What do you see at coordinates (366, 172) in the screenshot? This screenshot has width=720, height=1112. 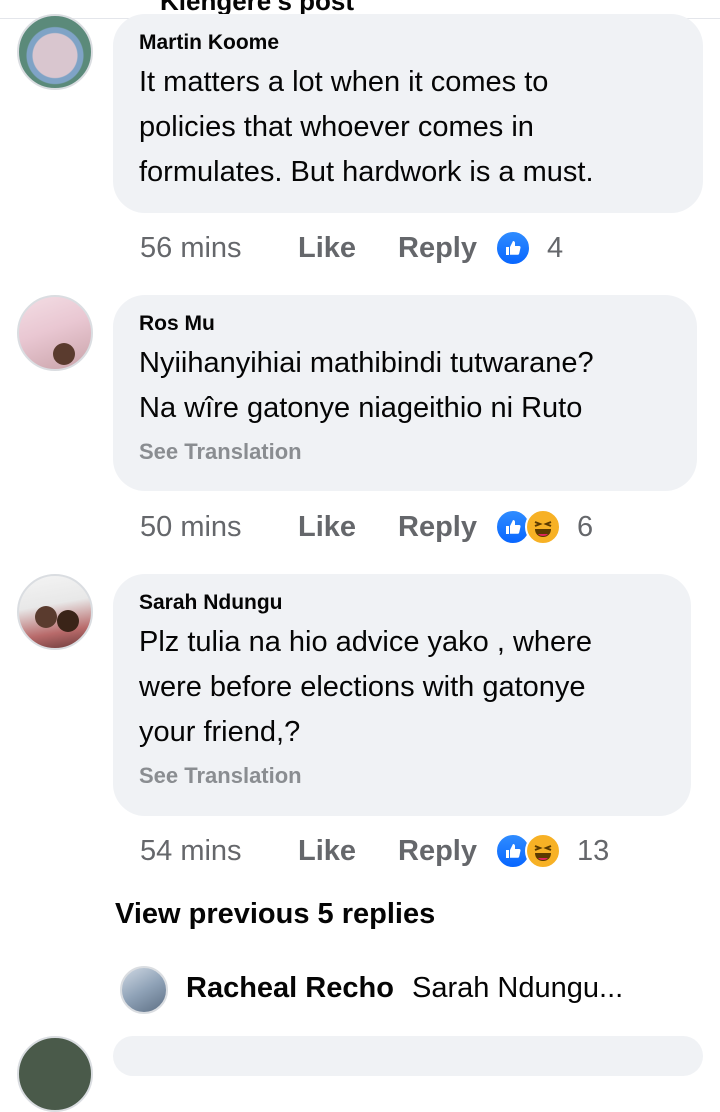 I see `comment-text-line: formulates. But hardwork is a must.` at bounding box center [366, 172].